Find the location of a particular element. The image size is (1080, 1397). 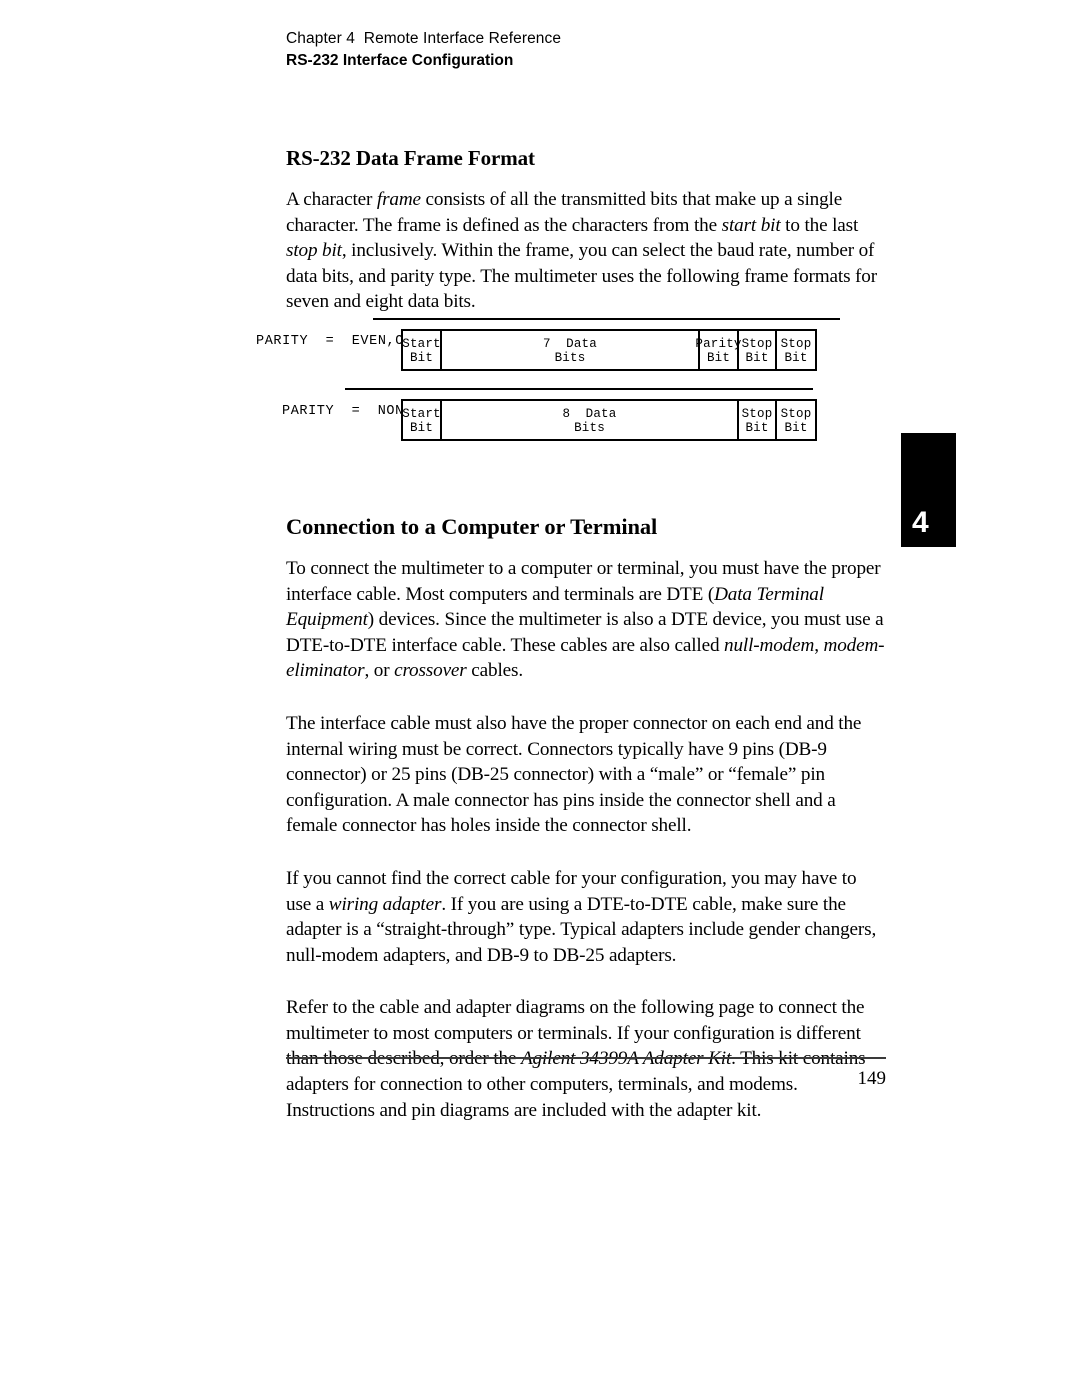

chapter-reference-line: Chapter 4 Remote Interface Reference is located at coordinates (424, 38).